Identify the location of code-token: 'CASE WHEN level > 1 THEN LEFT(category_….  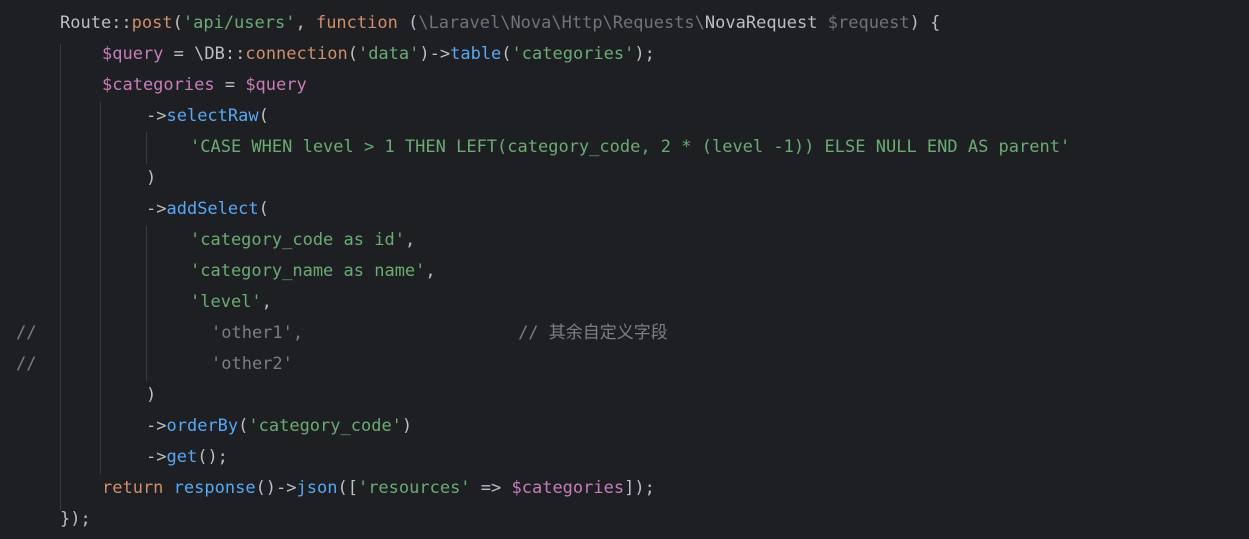
(630, 147).